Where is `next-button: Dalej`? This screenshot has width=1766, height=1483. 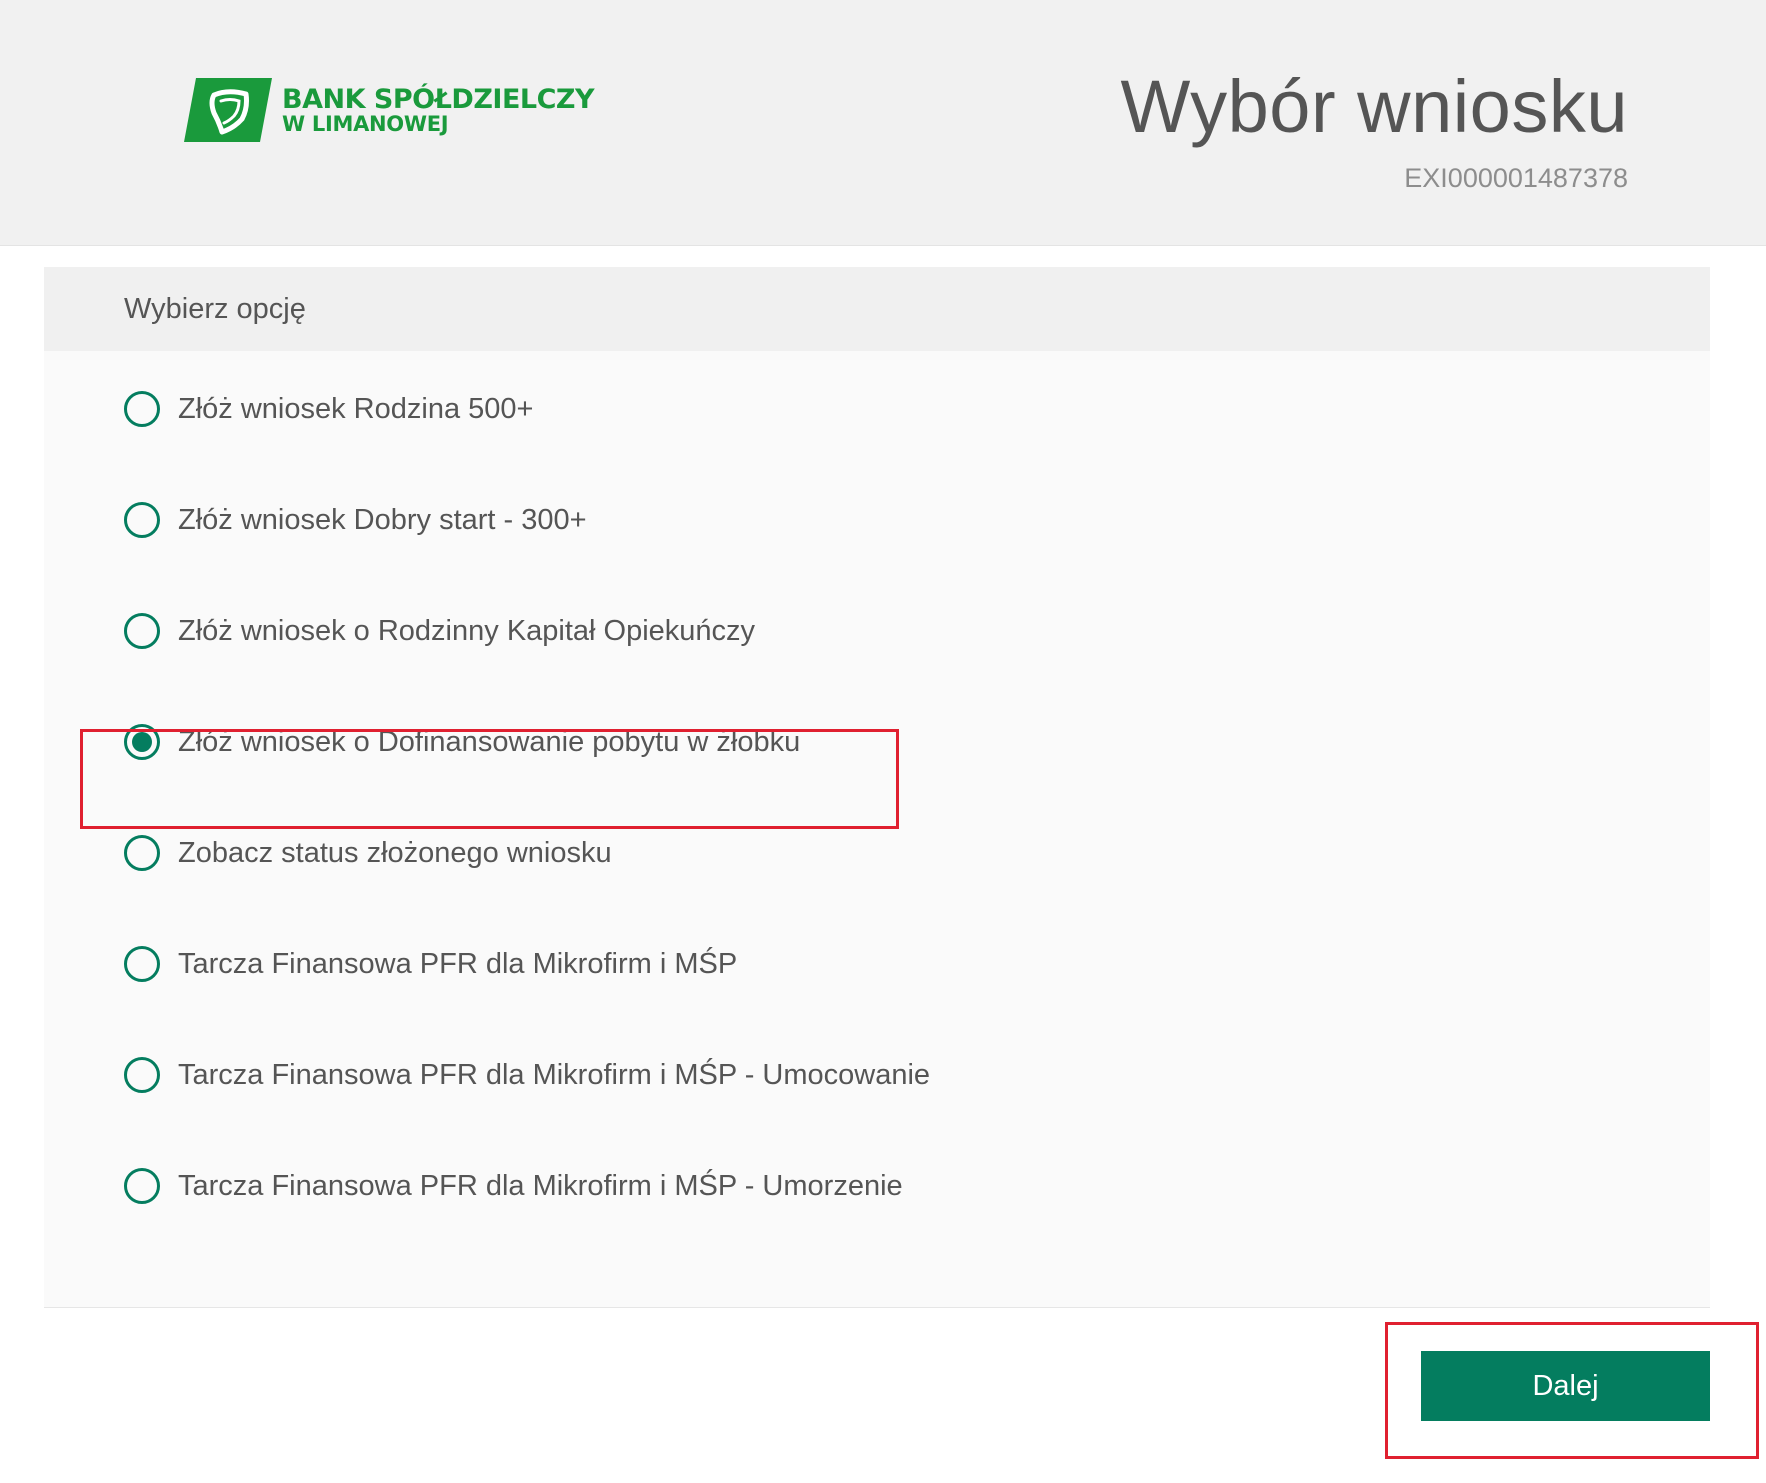
next-button: Dalej is located at coordinates (1565, 1386).